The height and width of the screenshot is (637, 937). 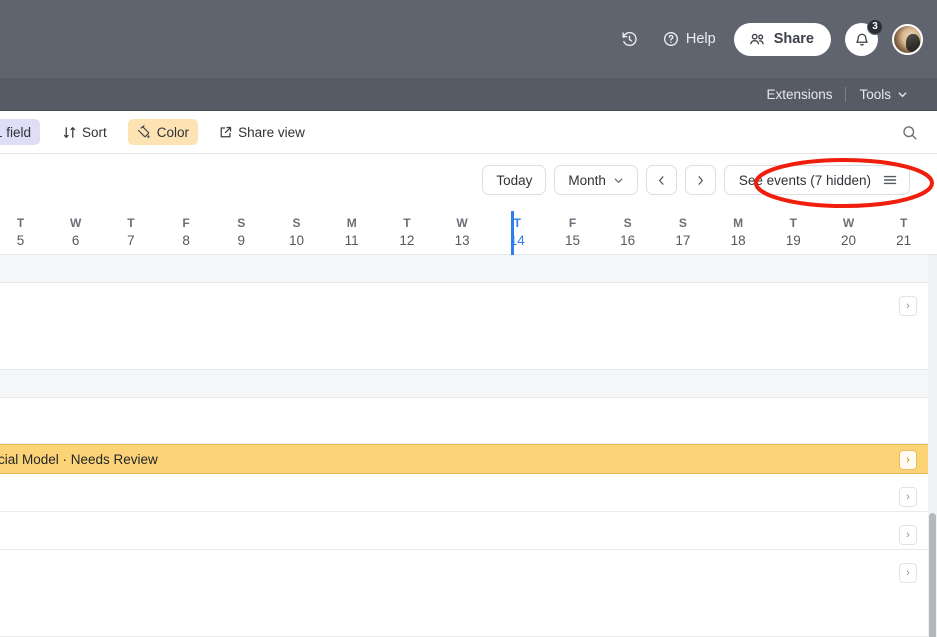 What do you see at coordinates (907, 39) in the screenshot?
I see `avatar` at bounding box center [907, 39].